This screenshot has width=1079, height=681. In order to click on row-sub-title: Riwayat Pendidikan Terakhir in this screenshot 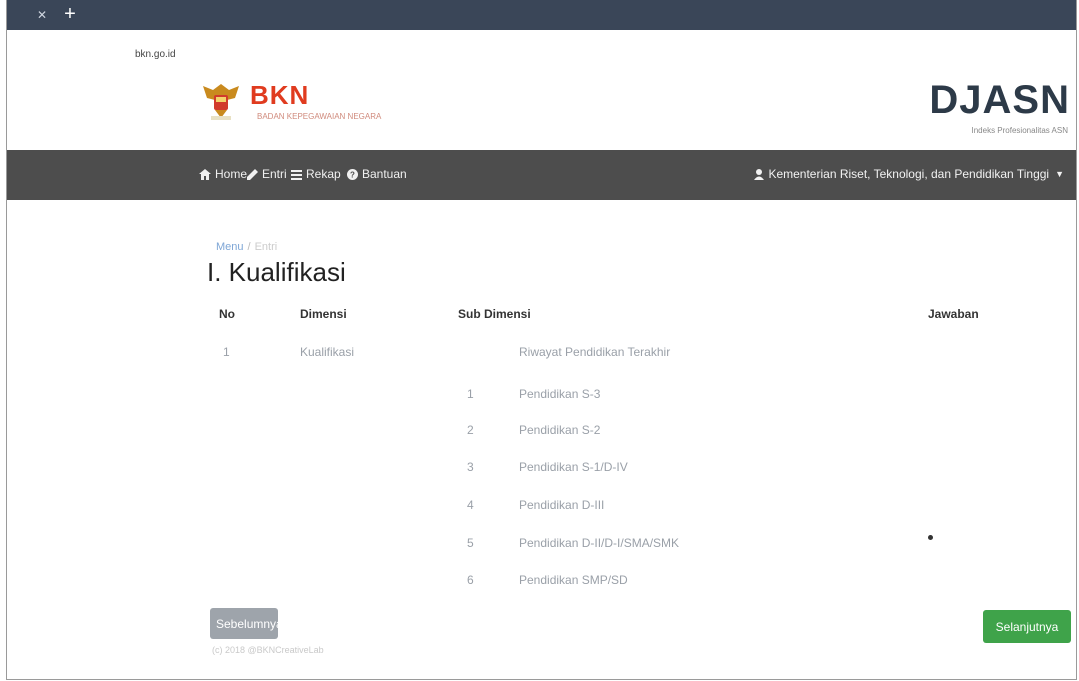, I will do `click(595, 352)`.